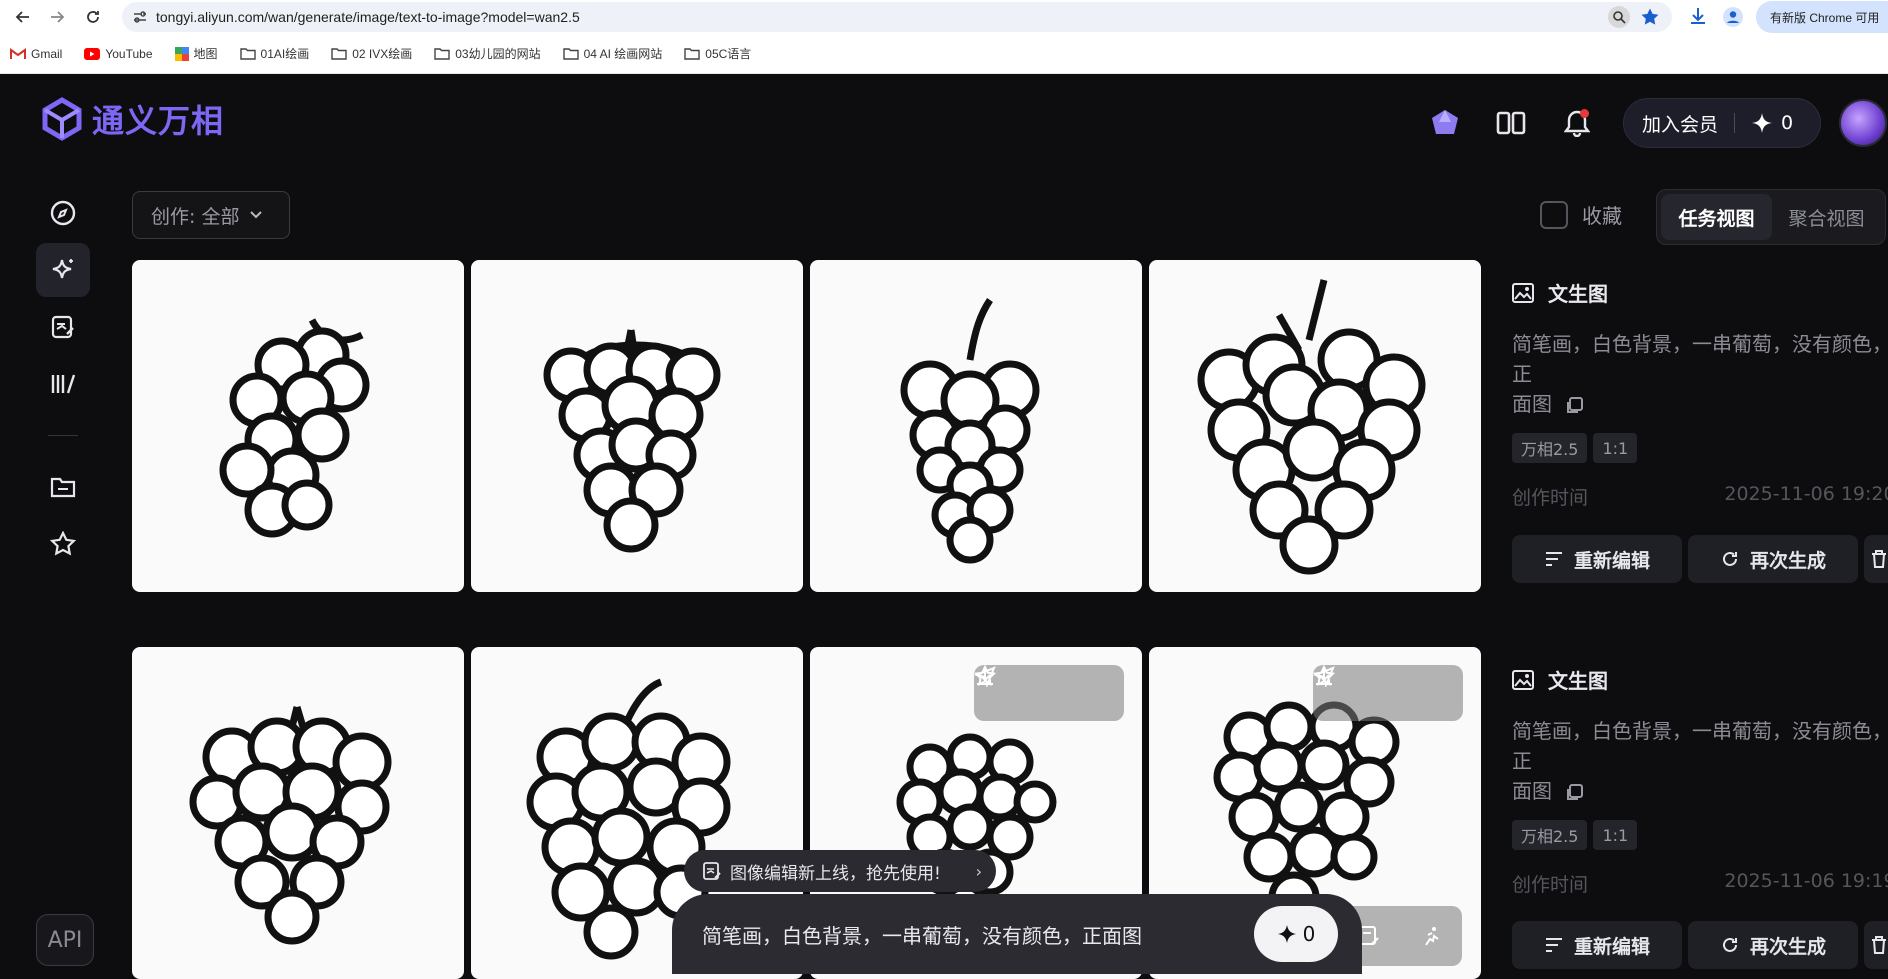  What do you see at coordinates (285, 54) in the screenshot?
I see `bookmark-label: 01AI绘画` at bounding box center [285, 54].